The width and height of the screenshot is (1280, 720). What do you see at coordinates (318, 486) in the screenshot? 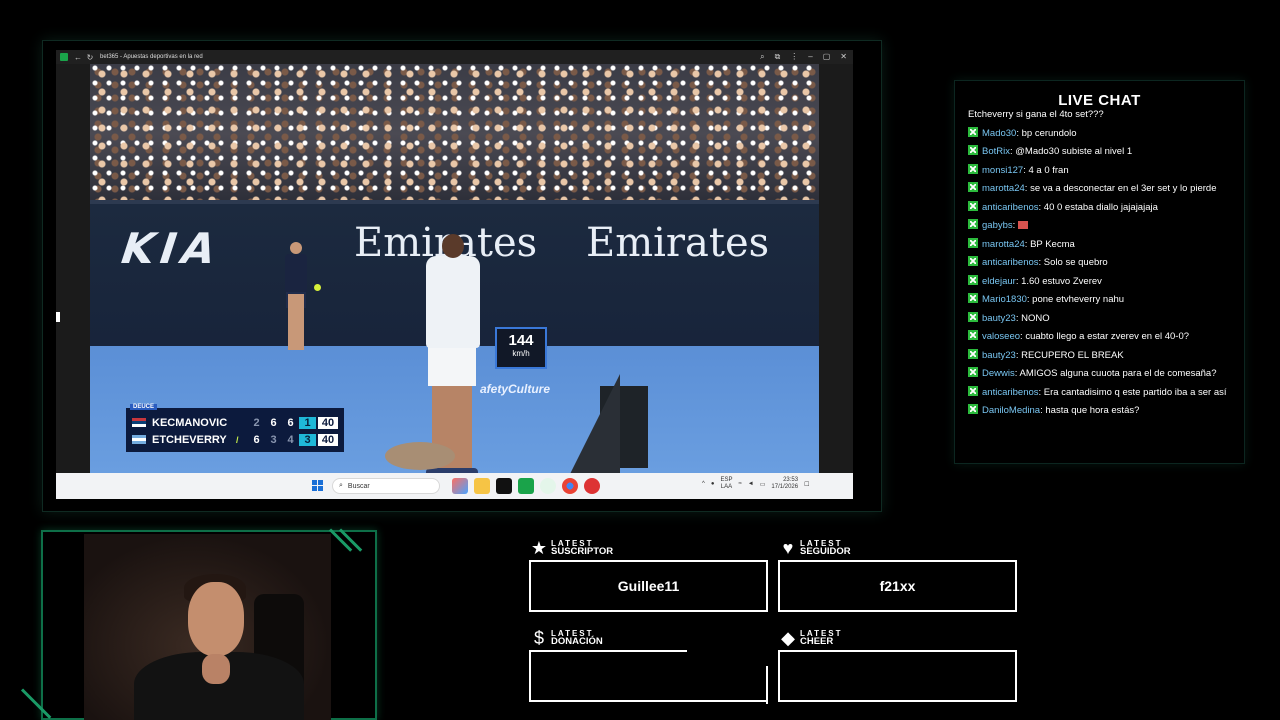
I see `windows-start-icon` at bounding box center [318, 486].